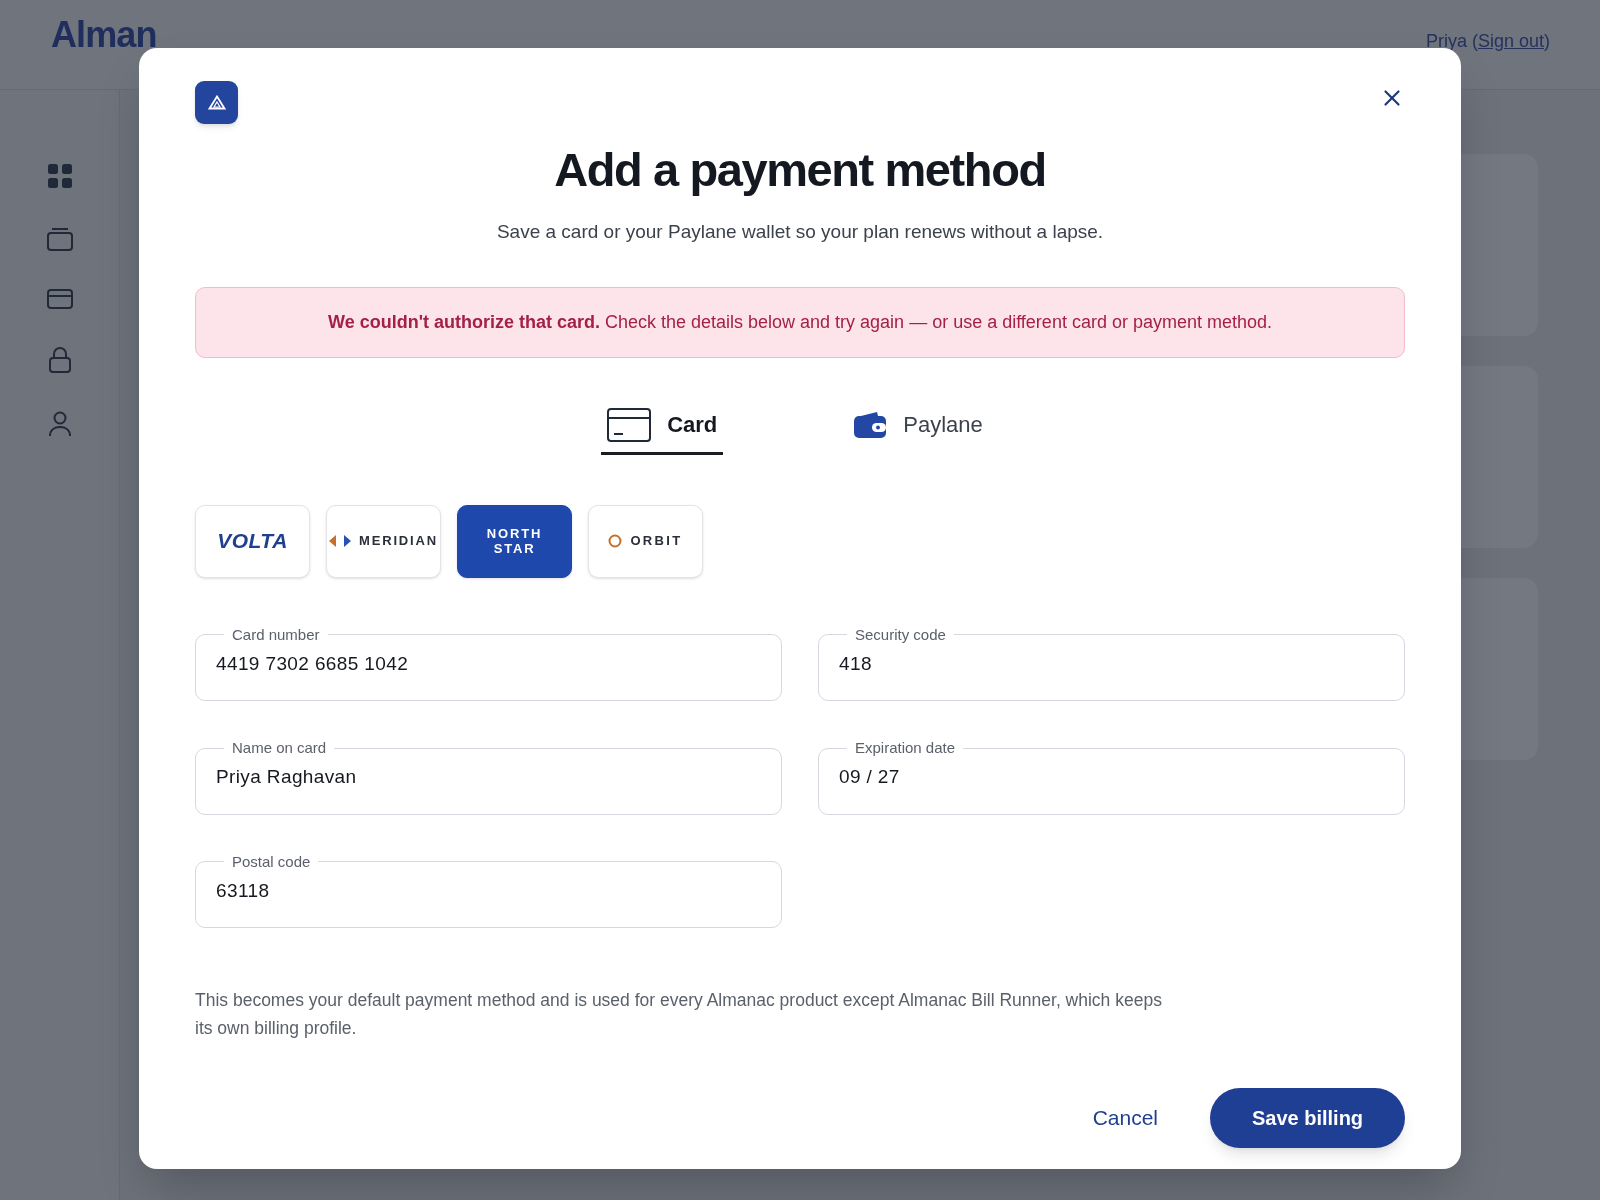  What do you see at coordinates (1307, 1118) in the screenshot?
I see `save-billing-button: Save billing` at bounding box center [1307, 1118].